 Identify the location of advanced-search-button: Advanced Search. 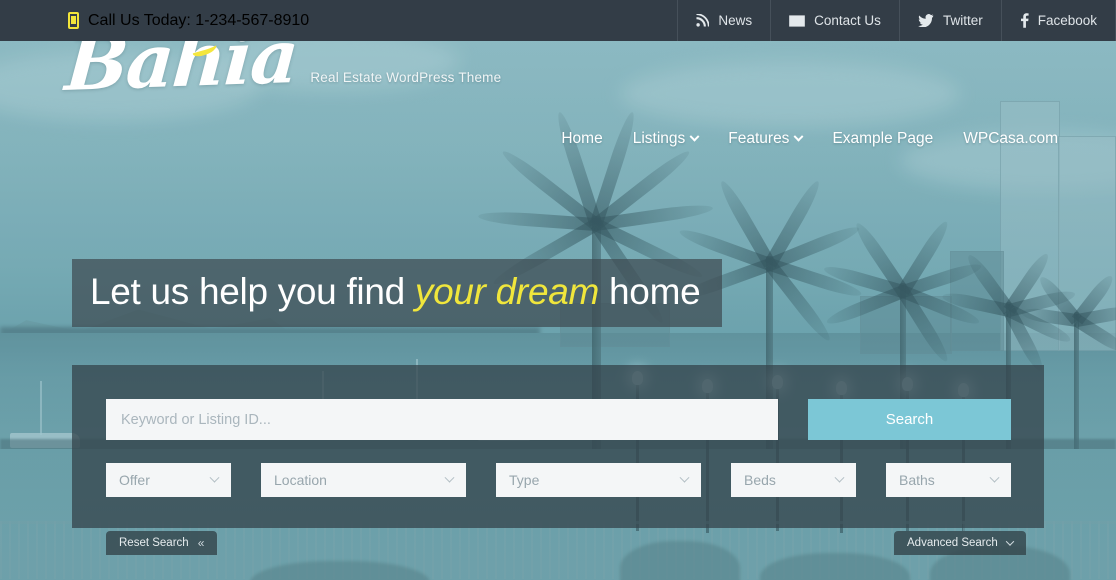
(960, 543).